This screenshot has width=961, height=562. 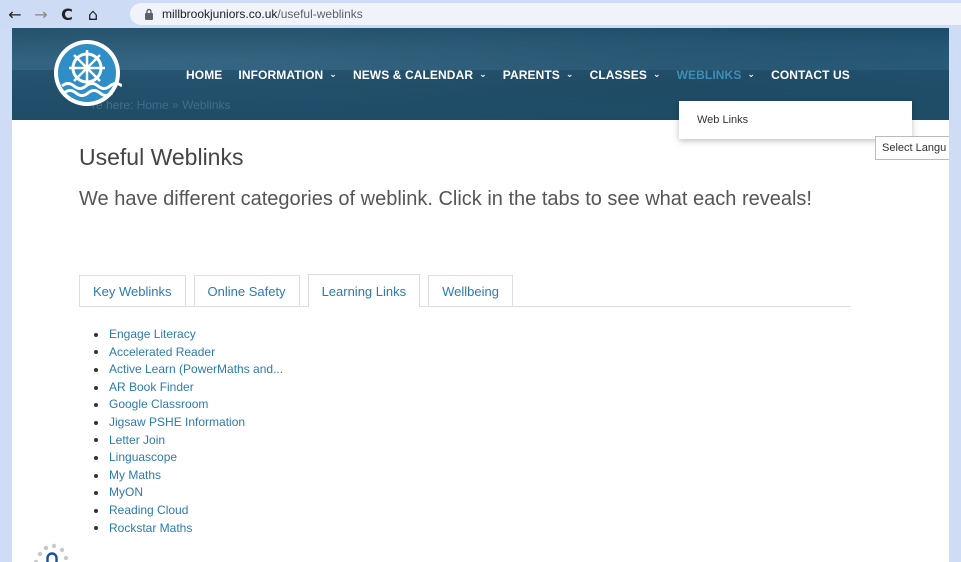 I want to click on nav-contact-us: CONTACT US, so click(x=810, y=75).